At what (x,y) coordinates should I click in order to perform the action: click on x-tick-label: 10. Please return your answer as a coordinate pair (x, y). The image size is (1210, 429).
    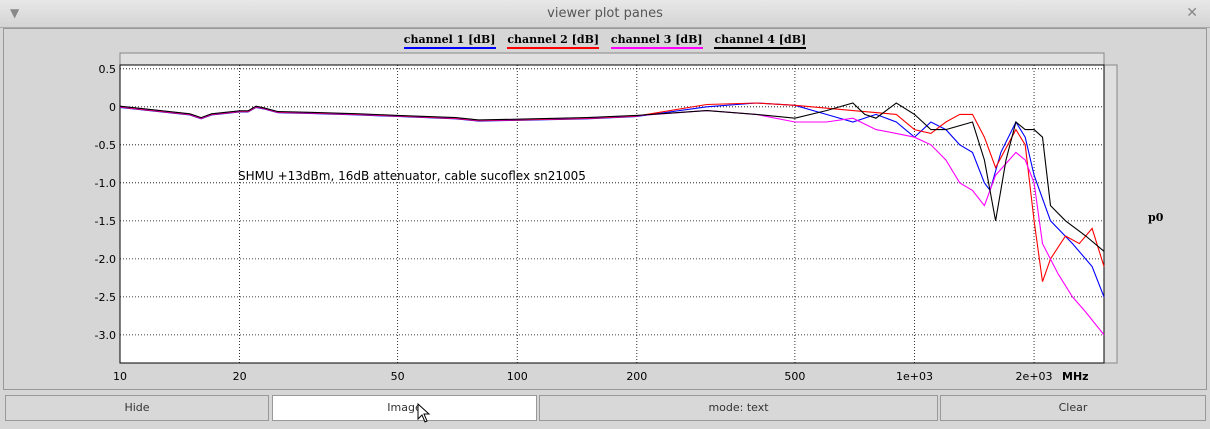
    Looking at the image, I should click on (120, 376).